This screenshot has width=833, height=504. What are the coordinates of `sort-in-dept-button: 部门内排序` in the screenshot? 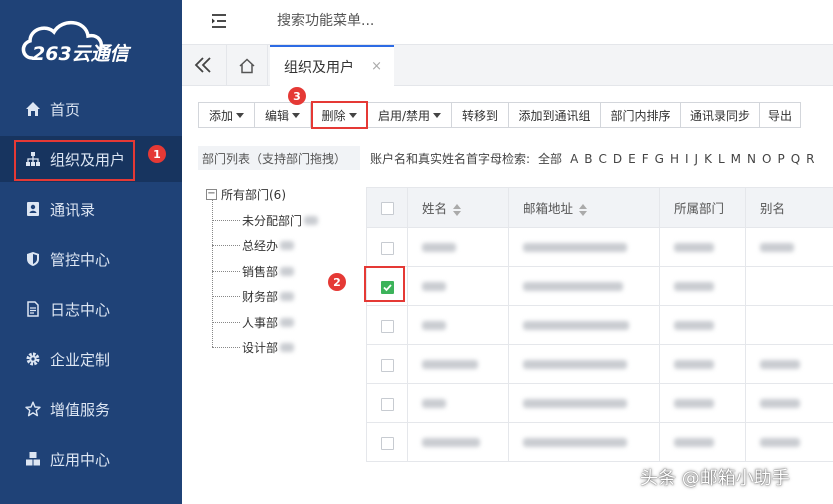 It's located at (640, 115).